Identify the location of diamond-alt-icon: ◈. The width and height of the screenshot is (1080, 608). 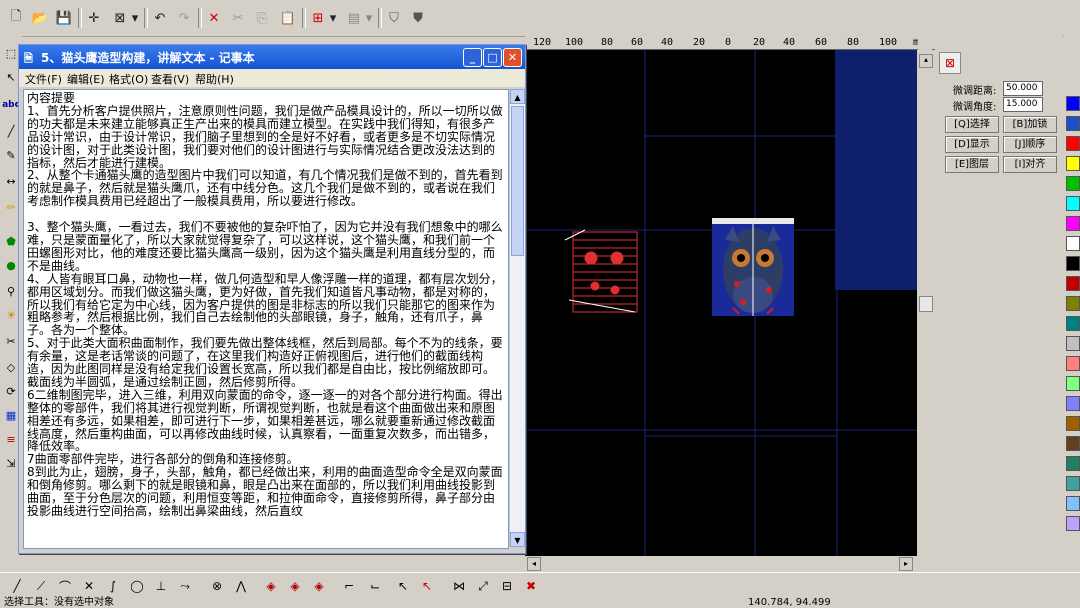
(295, 586).